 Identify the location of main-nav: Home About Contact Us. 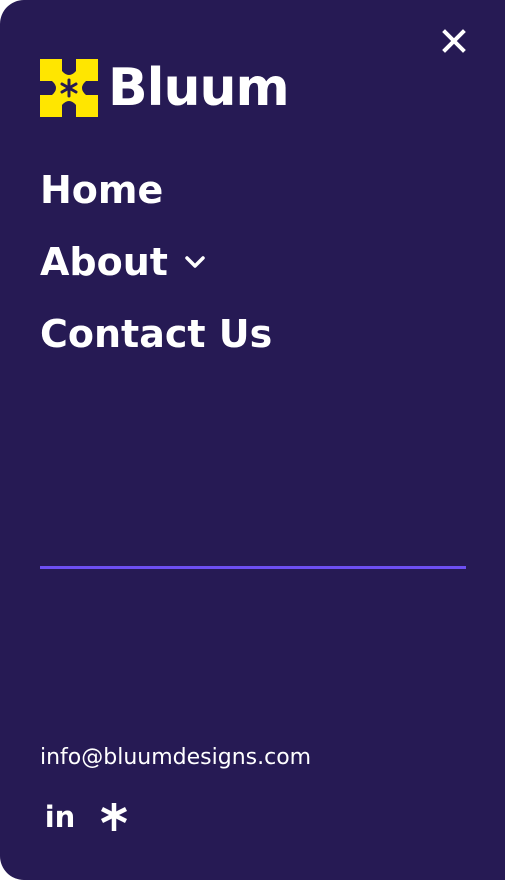
(156, 270).